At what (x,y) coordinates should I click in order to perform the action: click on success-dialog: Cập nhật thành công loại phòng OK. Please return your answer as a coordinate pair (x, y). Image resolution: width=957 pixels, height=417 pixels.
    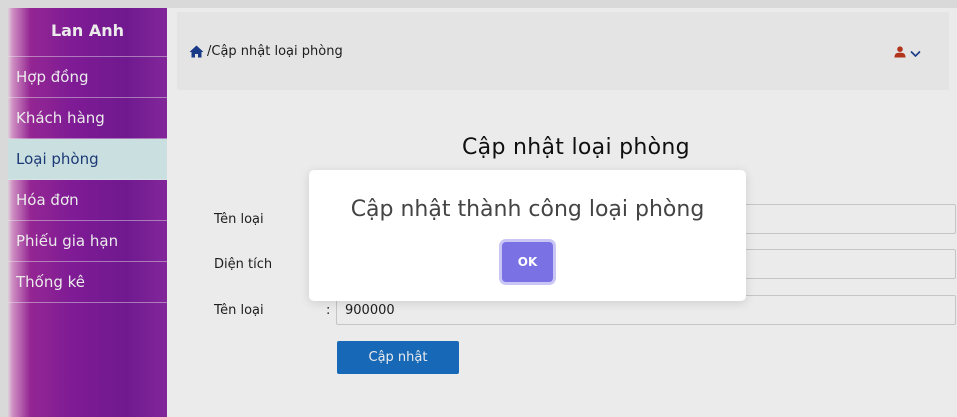
    Looking at the image, I should click on (527, 235).